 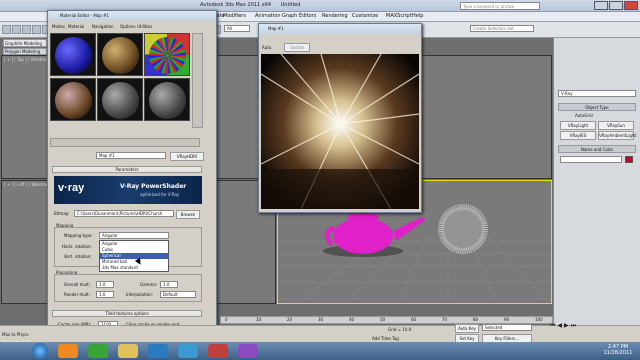 What do you see at coordinates (385, 338) in the screenshot?
I see `add-time-tag-button: Add Time Tag` at bounding box center [385, 338].